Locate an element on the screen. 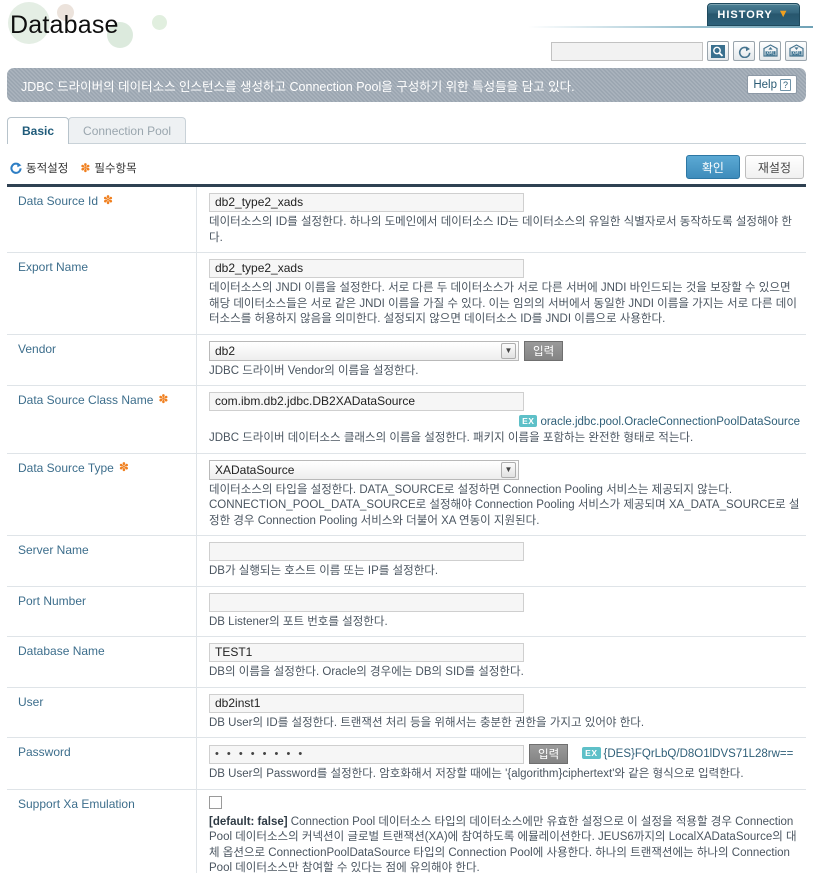  input-button-password: 입력 is located at coordinates (549, 754).